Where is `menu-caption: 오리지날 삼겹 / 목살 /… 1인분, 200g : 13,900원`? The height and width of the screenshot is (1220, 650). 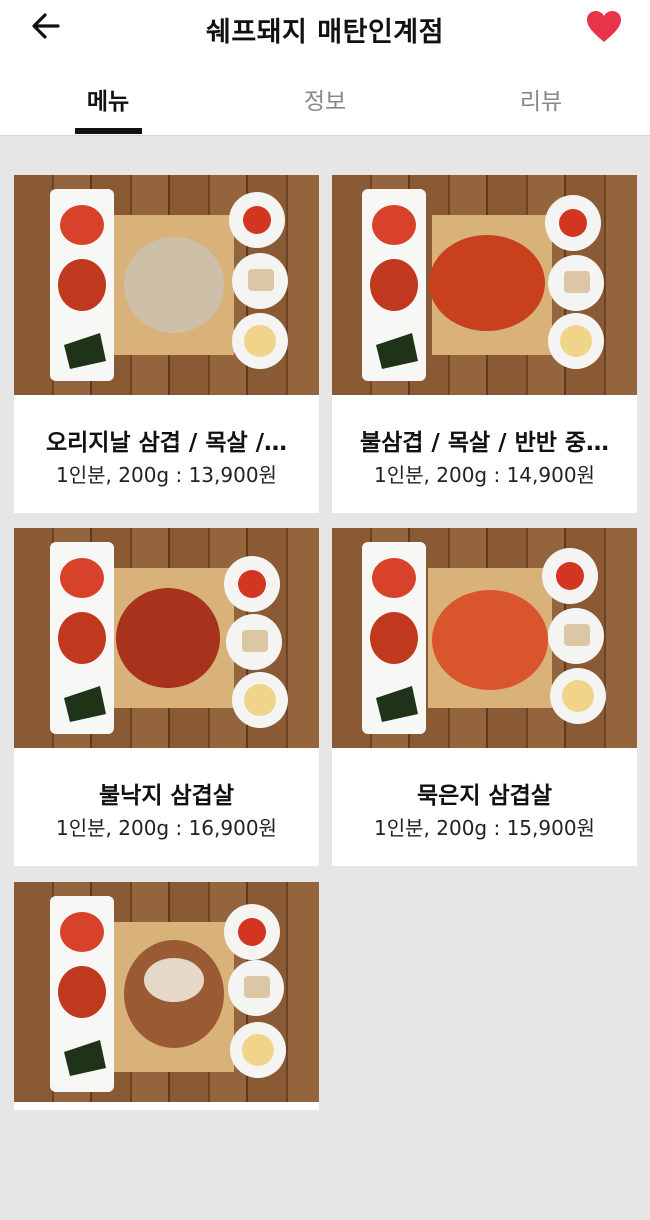
menu-caption: 오리지날 삼겹 / 목살 /… 1인분, 200g : 13,900원 is located at coordinates (166, 454).